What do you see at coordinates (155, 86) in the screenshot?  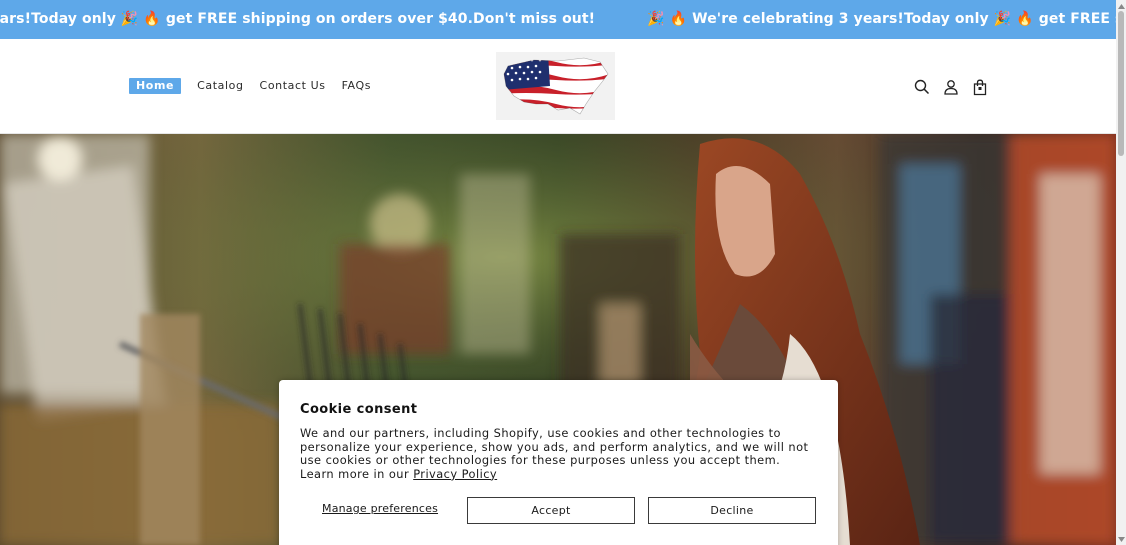 I see `nav-home: Home` at bounding box center [155, 86].